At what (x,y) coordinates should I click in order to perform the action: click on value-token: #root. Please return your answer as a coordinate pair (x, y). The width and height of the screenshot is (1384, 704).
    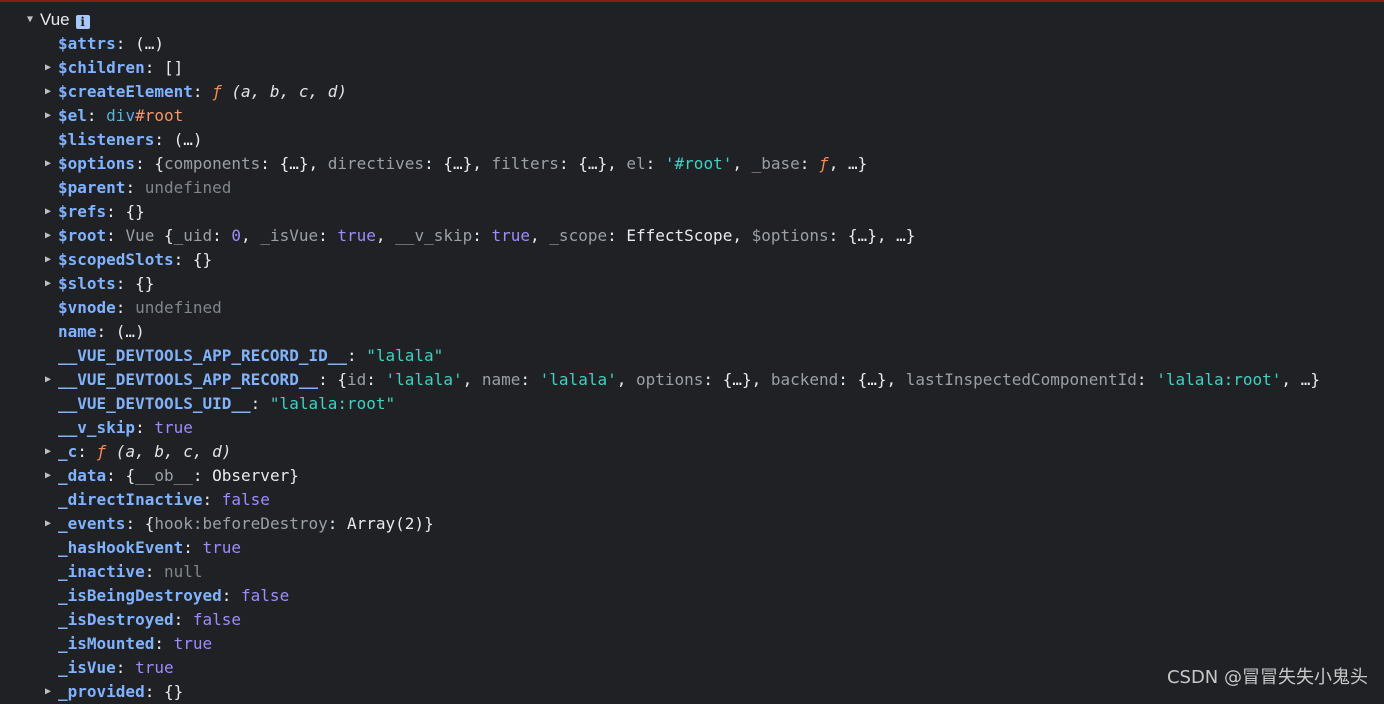
    Looking at the image, I should click on (159, 115).